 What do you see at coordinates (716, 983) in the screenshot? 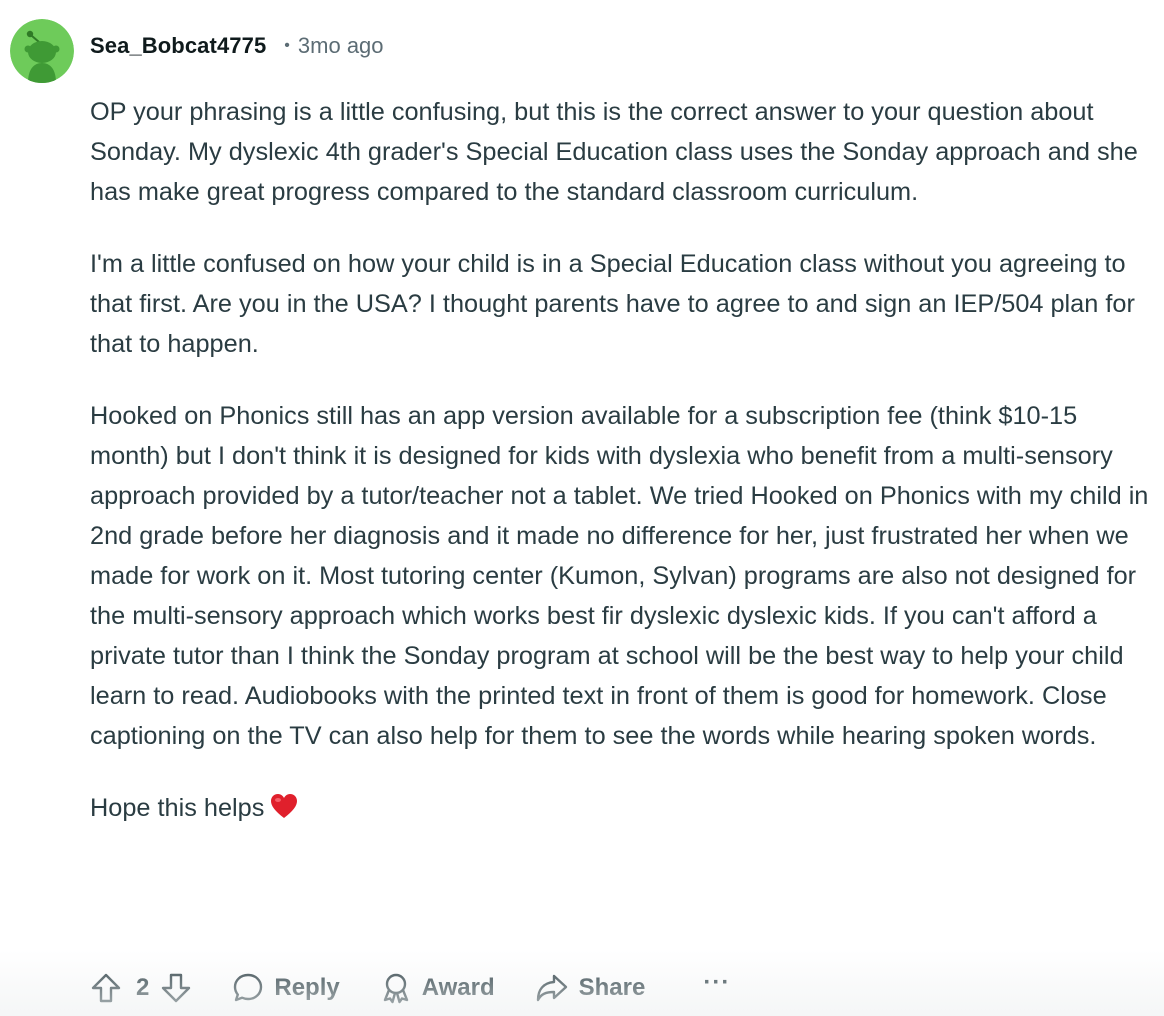
I see `more-options-button: ···` at bounding box center [716, 983].